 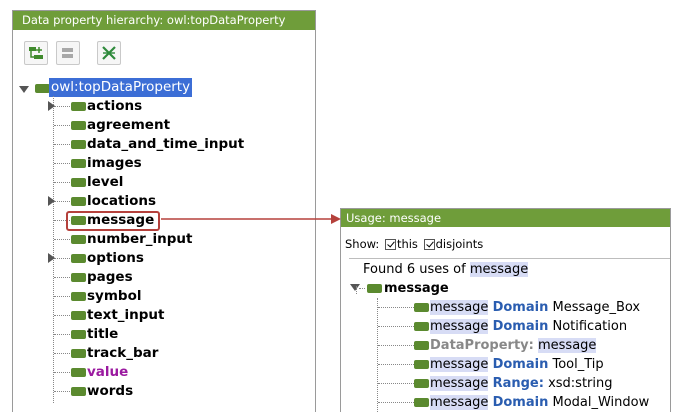 I want to click on found-prefix: Found 6 uses of, so click(x=414, y=269).